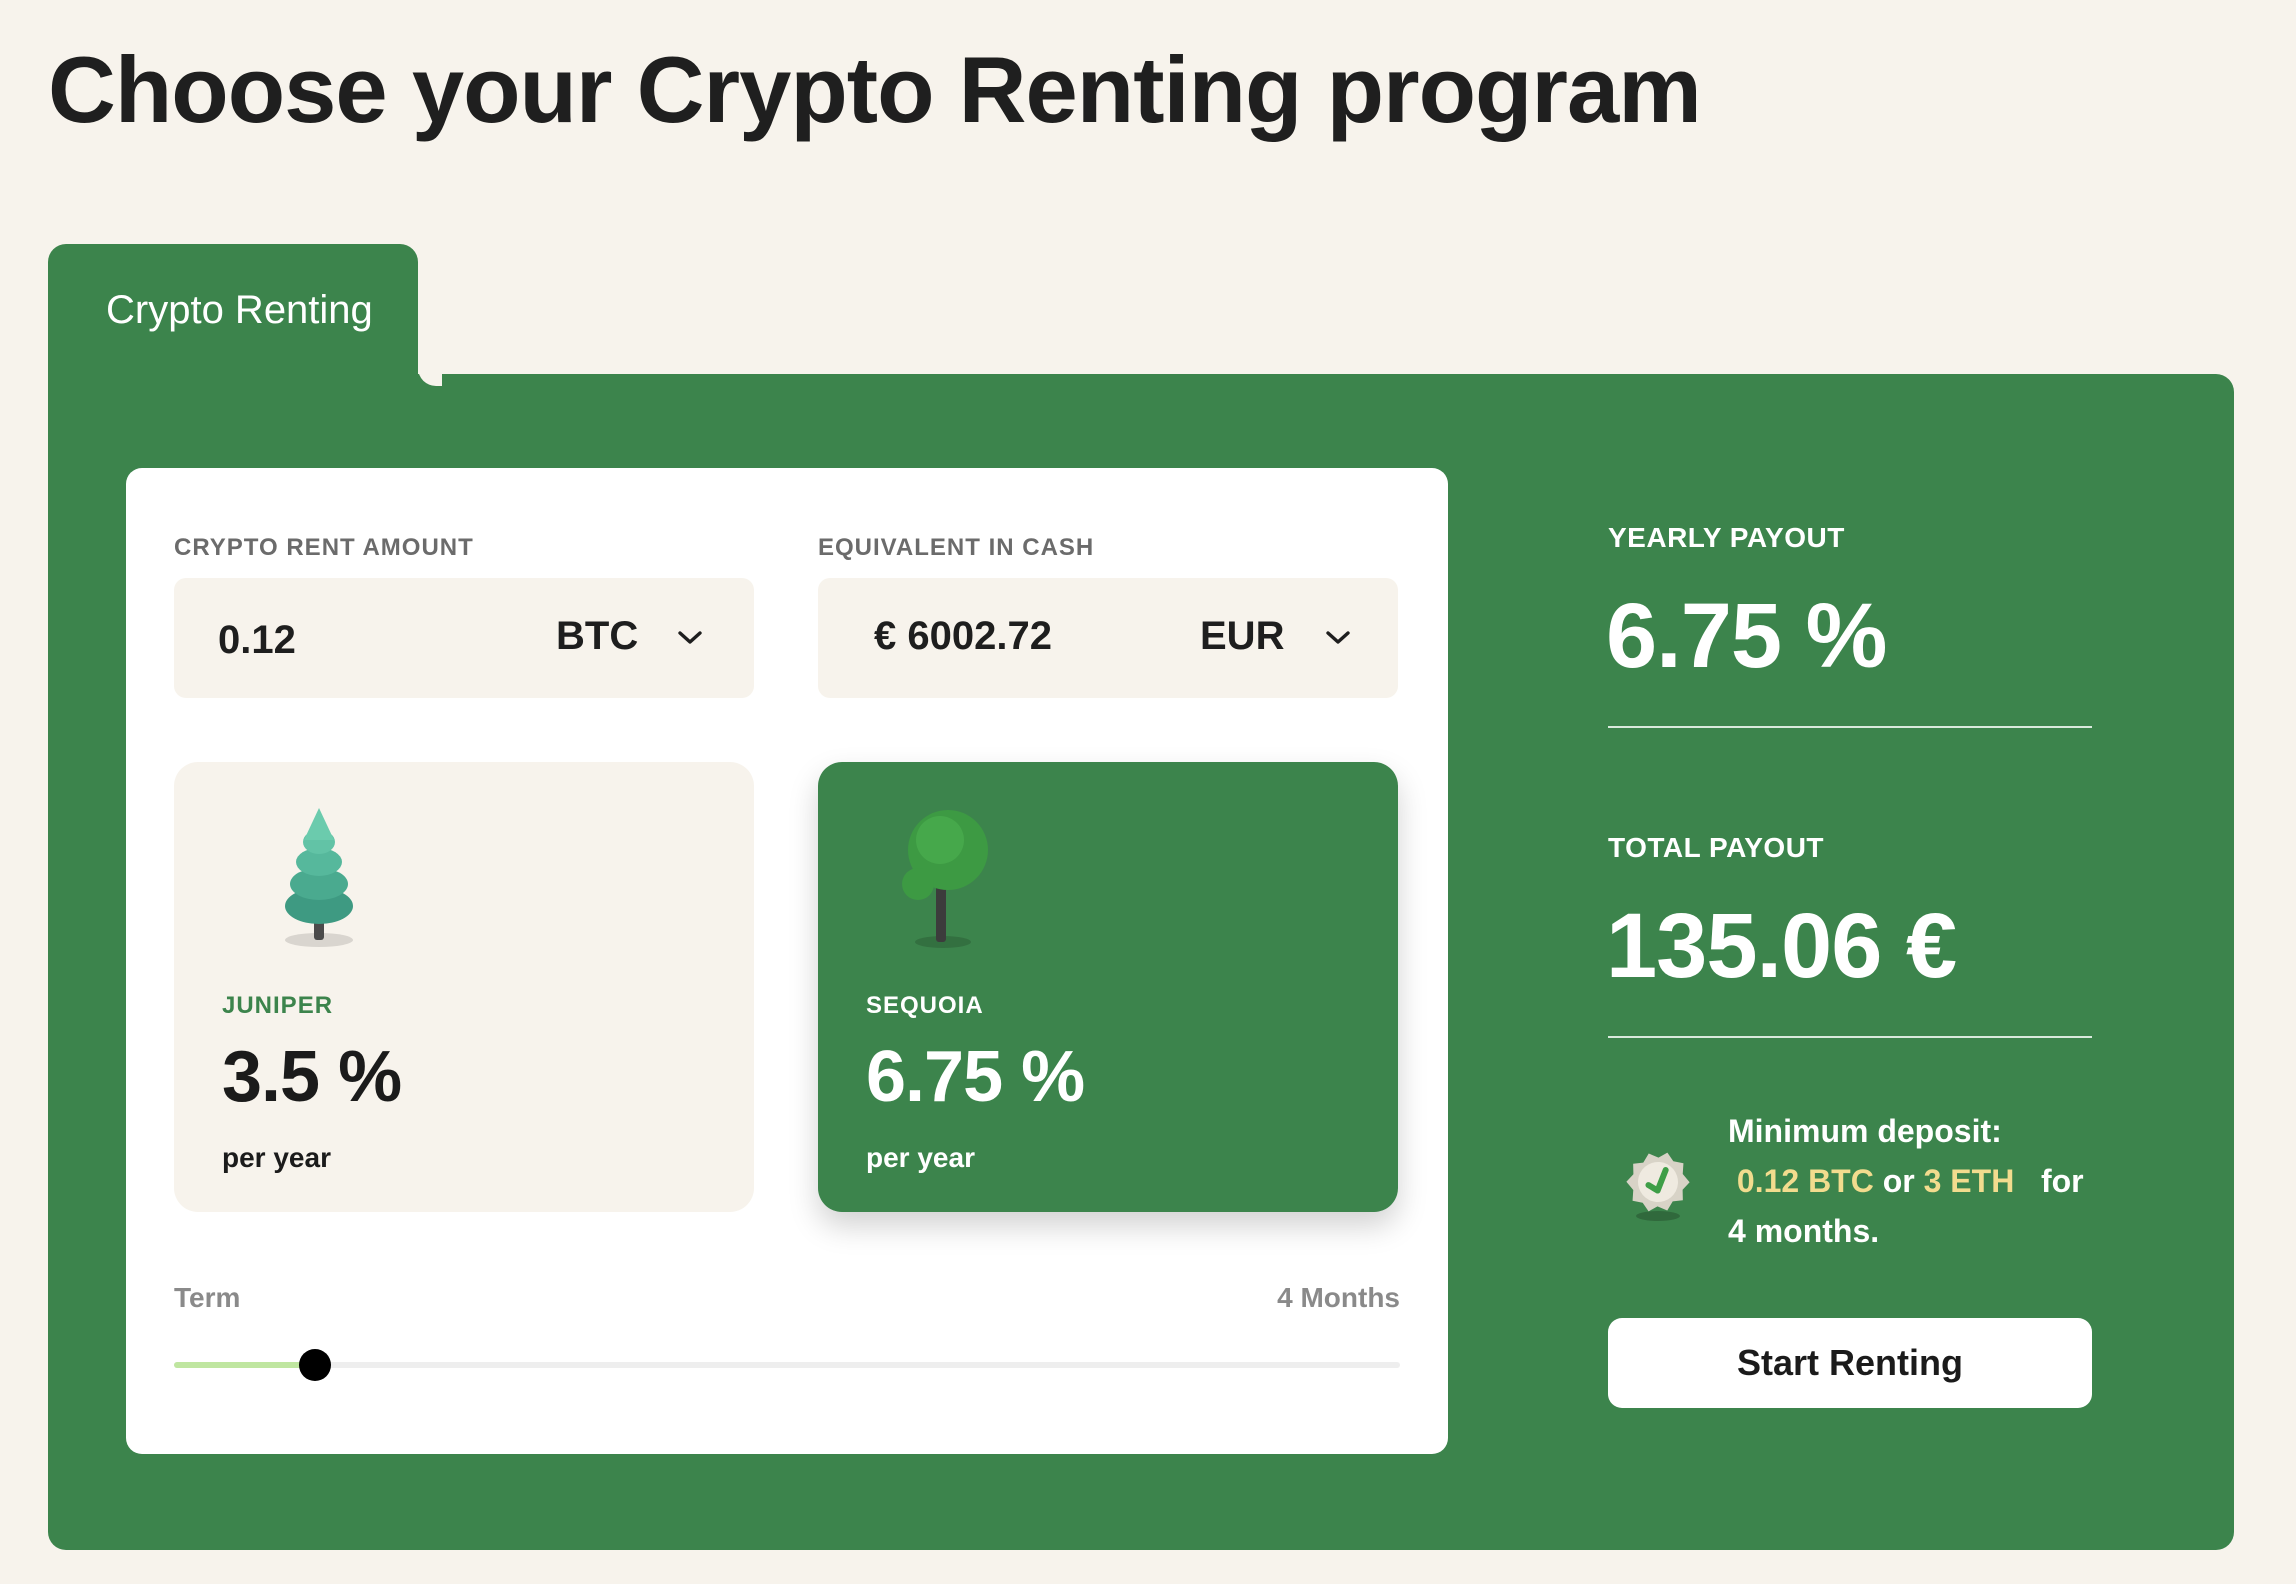 This screenshot has height=1584, width=2296. What do you see at coordinates (787, 1365) in the screenshot?
I see `term-slider` at bounding box center [787, 1365].